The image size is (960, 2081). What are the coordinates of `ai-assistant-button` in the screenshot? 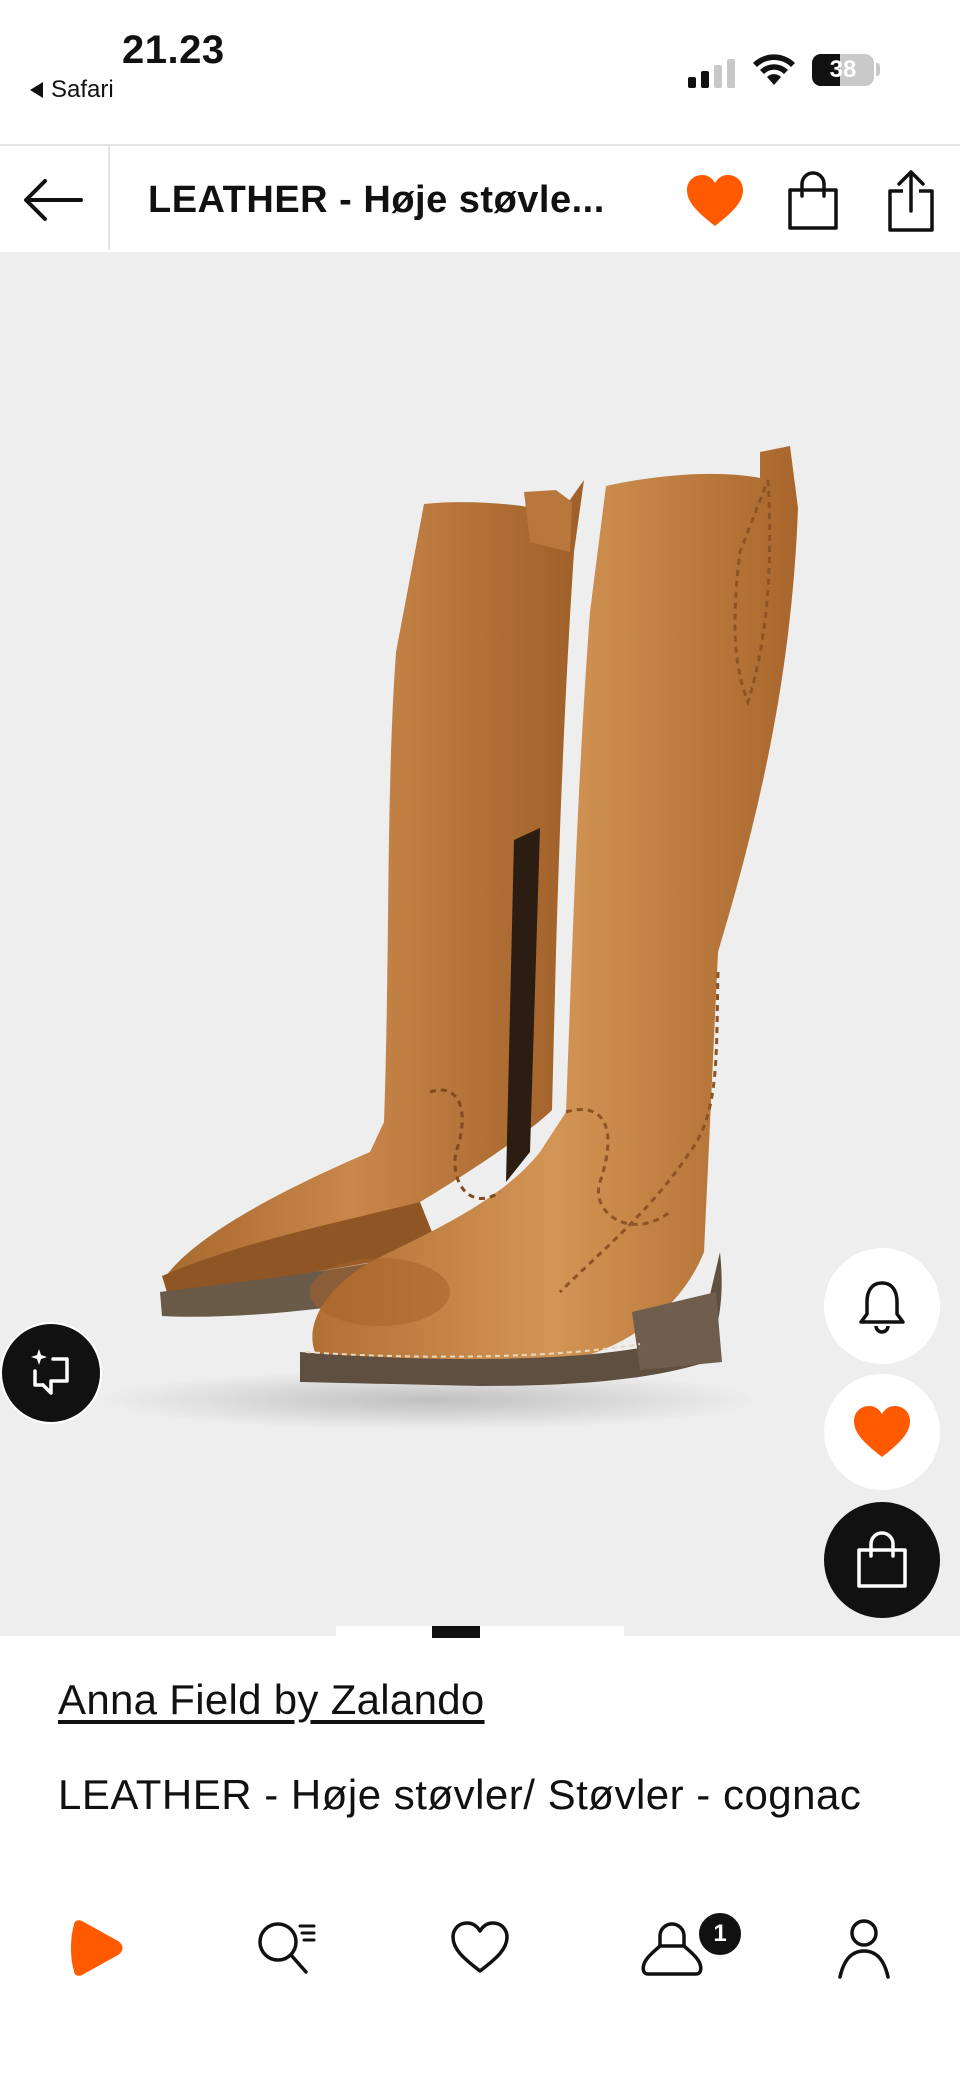 It's located at (51, 1373).